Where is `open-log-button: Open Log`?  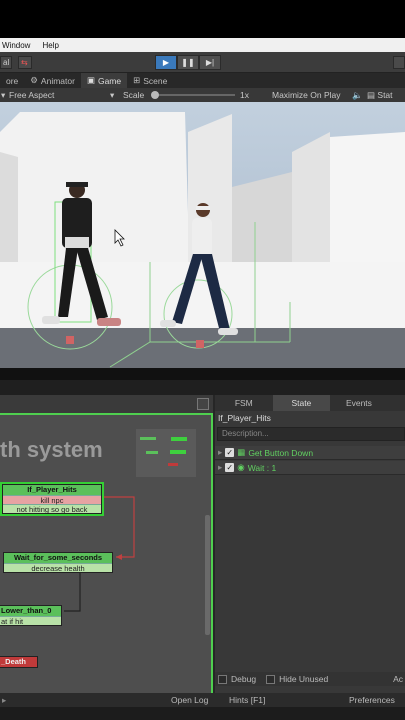 open-log-button: Open Log is located at coordinates (189, 700).